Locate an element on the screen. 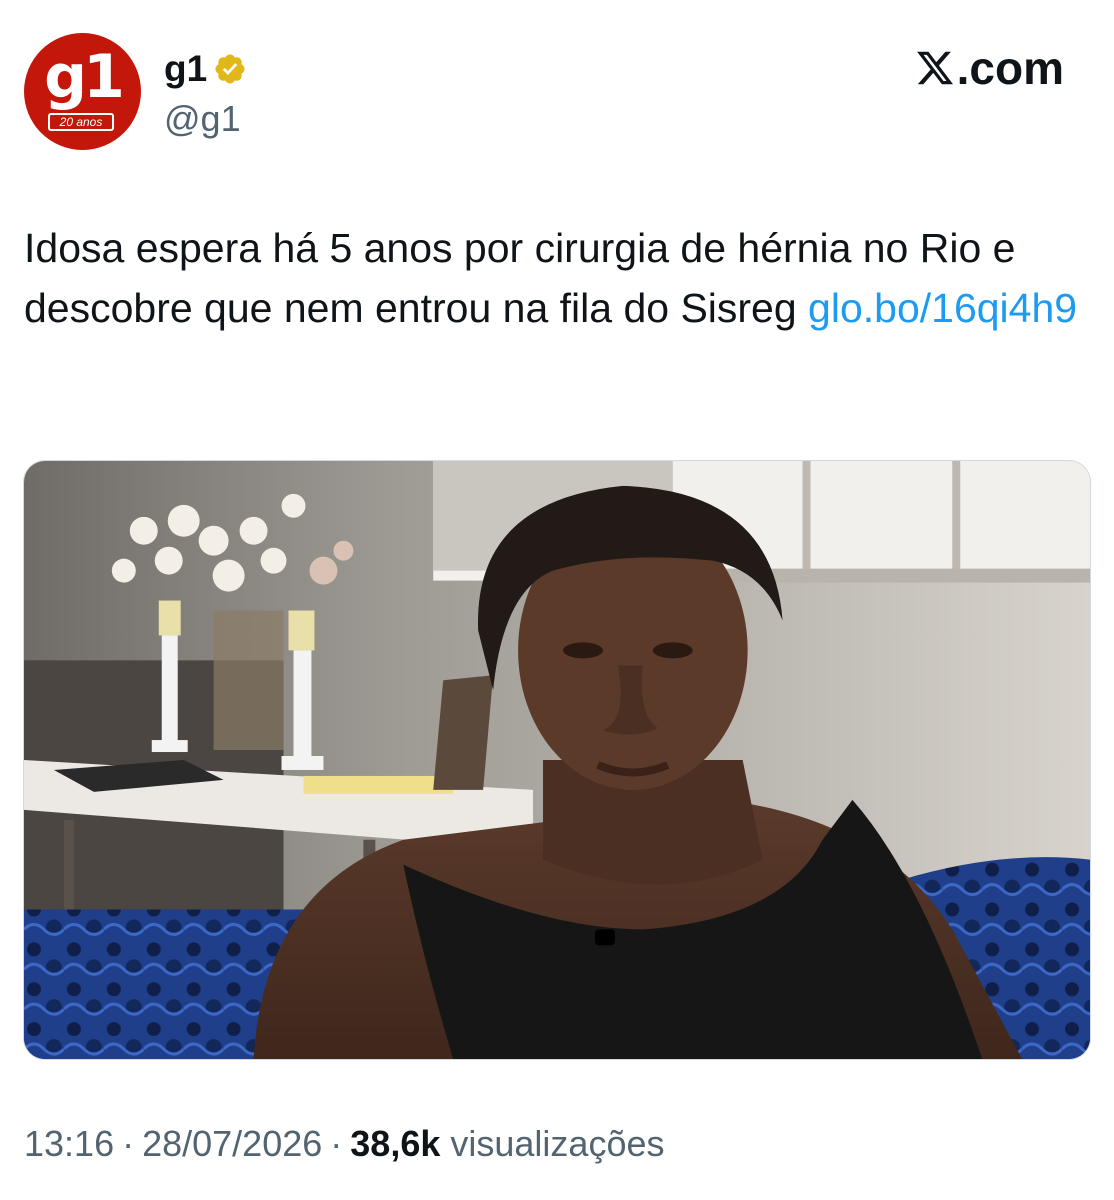 This screenshot has height=1200, width=1114. views-label: visualizações is located at coordinates (557, 1143).